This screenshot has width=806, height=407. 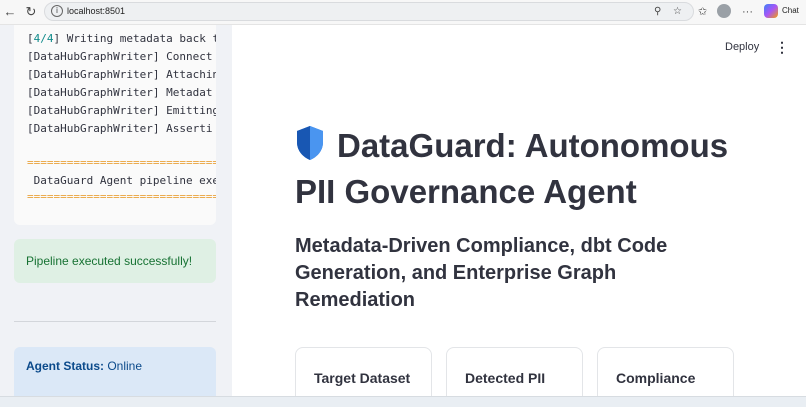 What do you see at coordinates (120, 128) in the screenshot?
I see `log-line: [DataHubGraphWriter] Asserti` at bounding box center [120, 128].